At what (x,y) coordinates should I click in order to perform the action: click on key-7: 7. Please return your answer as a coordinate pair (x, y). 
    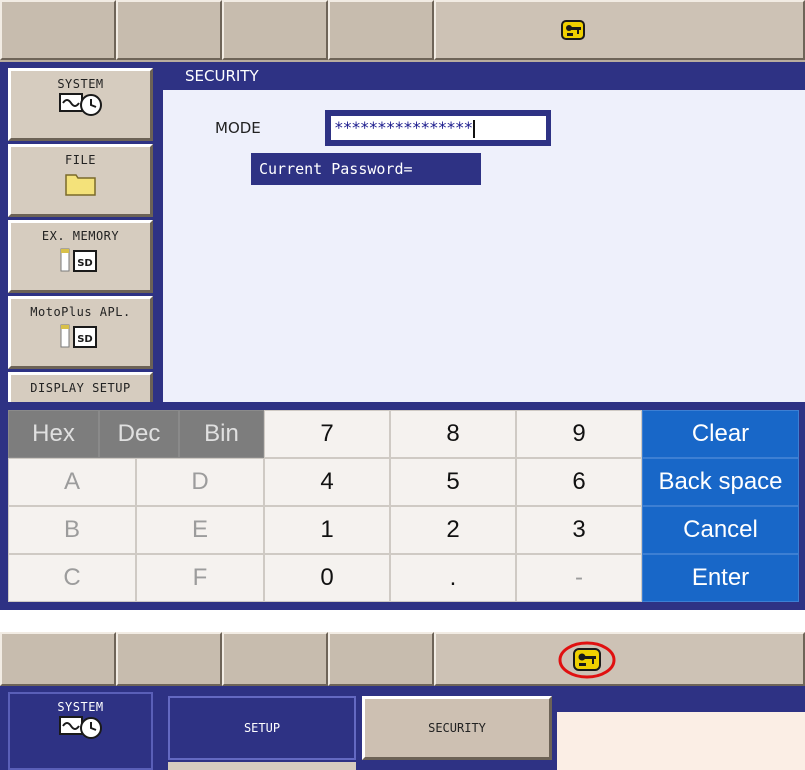
    Looking at the image, I should click on (327, 434).